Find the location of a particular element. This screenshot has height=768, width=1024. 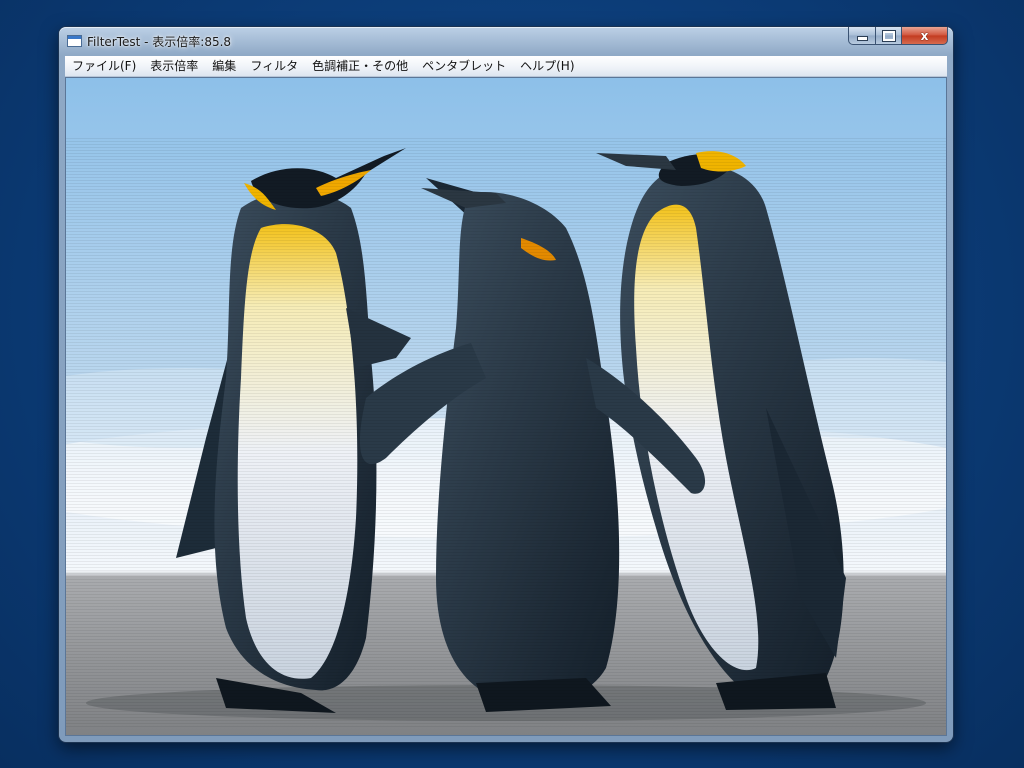

menu-edit: 編集 is located at coordinates (224, 66).